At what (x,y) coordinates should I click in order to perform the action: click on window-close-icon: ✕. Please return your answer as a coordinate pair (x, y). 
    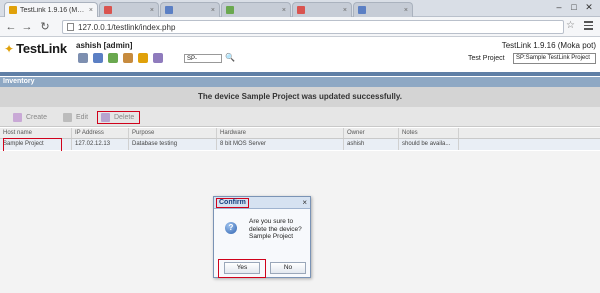
    Looking at the image, I should click on (589, 7).